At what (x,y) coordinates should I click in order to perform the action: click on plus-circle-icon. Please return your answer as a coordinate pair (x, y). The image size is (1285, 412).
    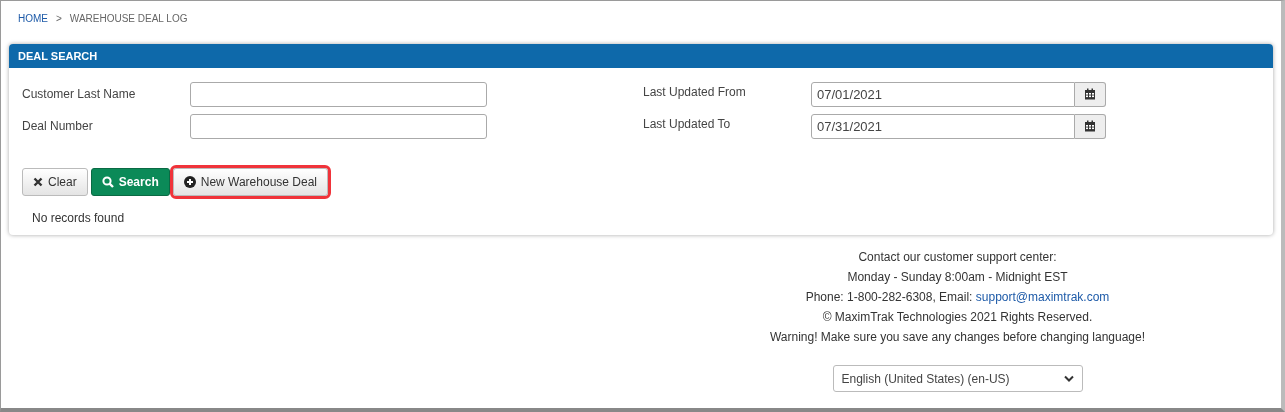
    Looking at the image, I should click on (189, 182).